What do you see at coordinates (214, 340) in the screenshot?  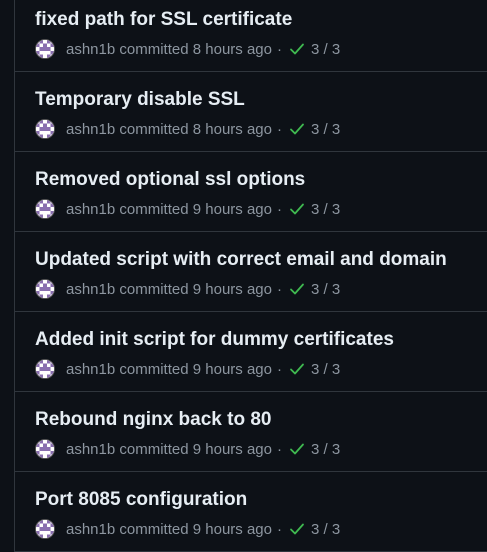 I see `commit-title-link: Added init script for dummy certificates` at bounding box center [214, 340].